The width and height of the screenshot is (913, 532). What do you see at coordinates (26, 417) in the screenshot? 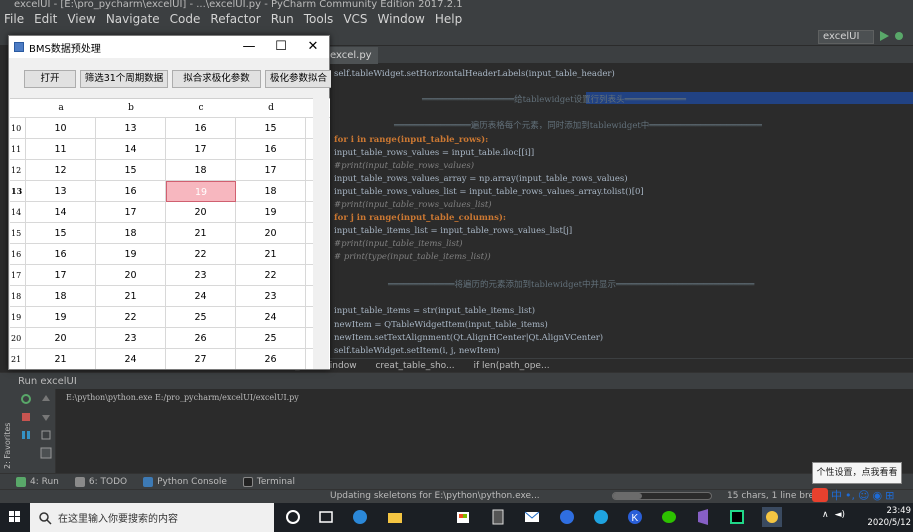
I see `stop-icon` at bounding box center [26, 417].